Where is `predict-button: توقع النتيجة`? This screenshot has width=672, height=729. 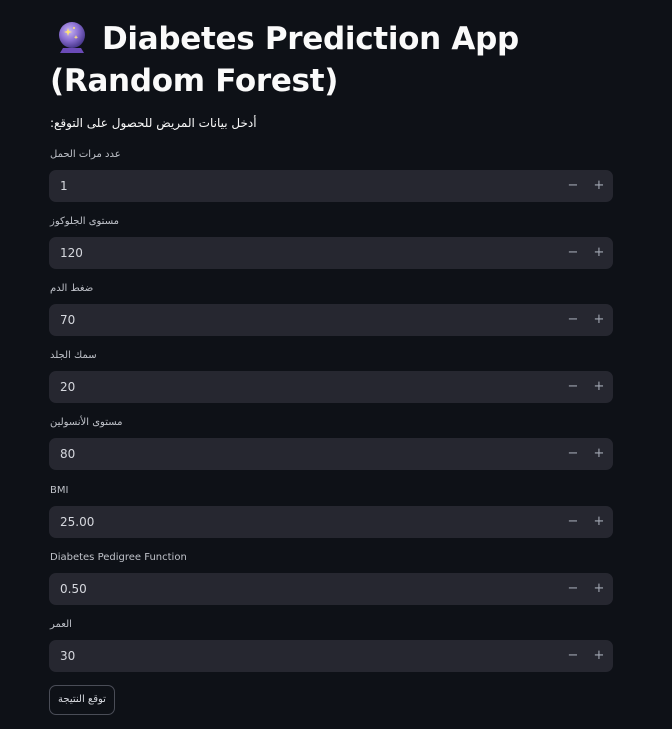
predict-button: توقع النتيجة is located at coordinates (82, 700).